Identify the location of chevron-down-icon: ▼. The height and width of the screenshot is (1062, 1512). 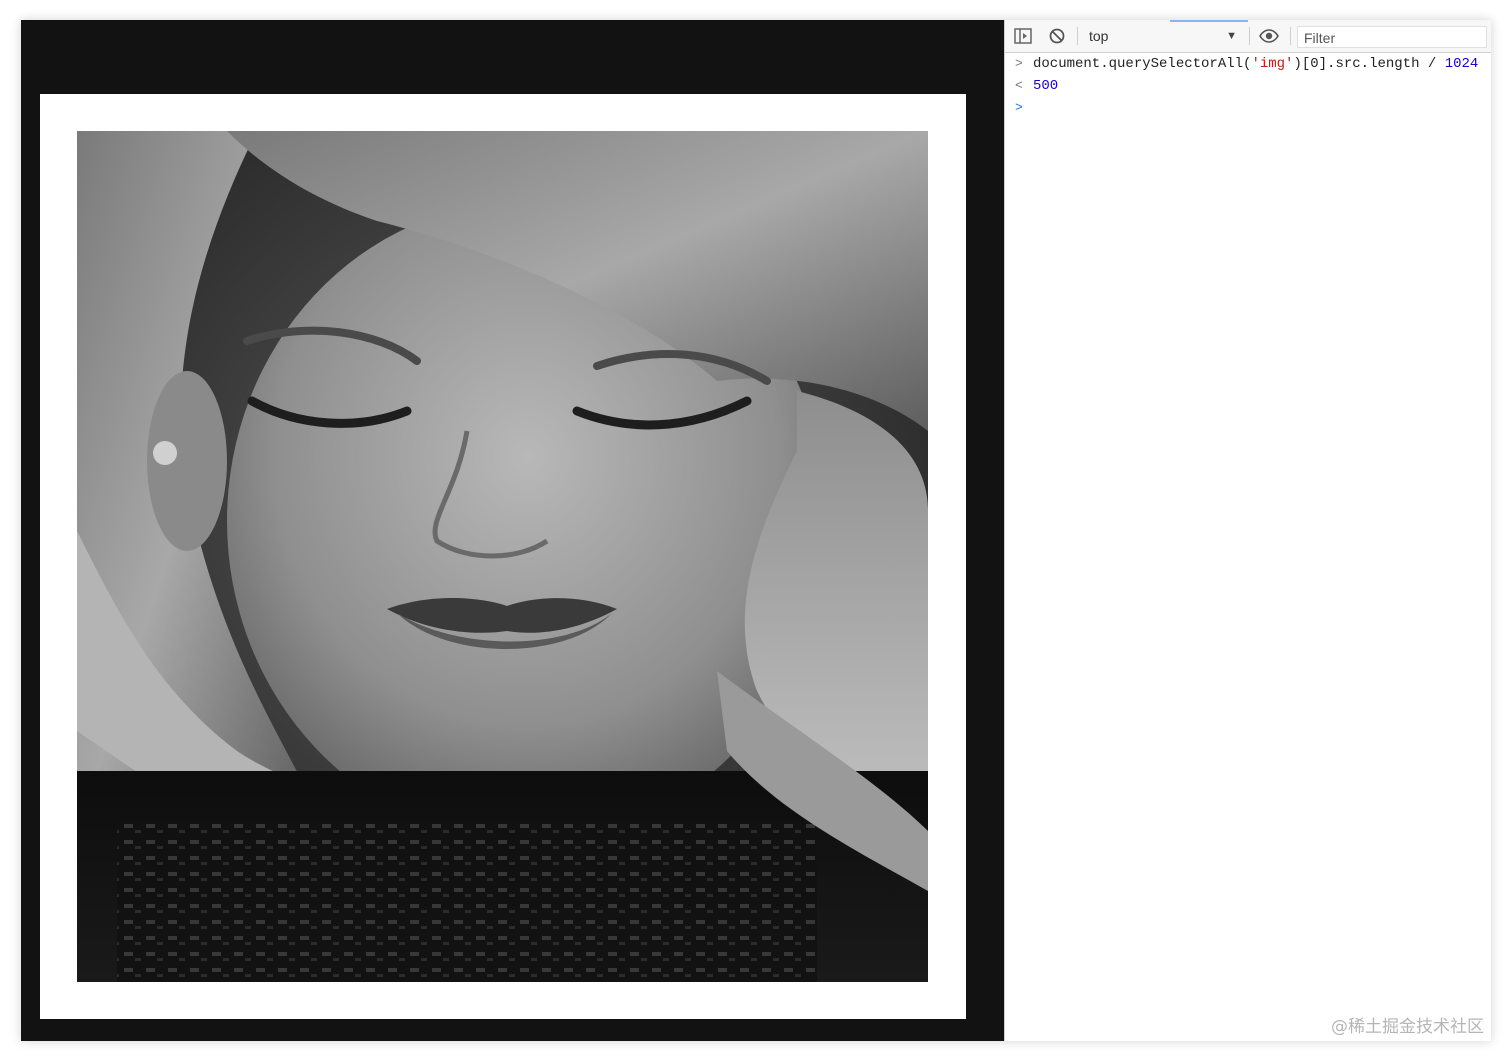
(1231, 36).